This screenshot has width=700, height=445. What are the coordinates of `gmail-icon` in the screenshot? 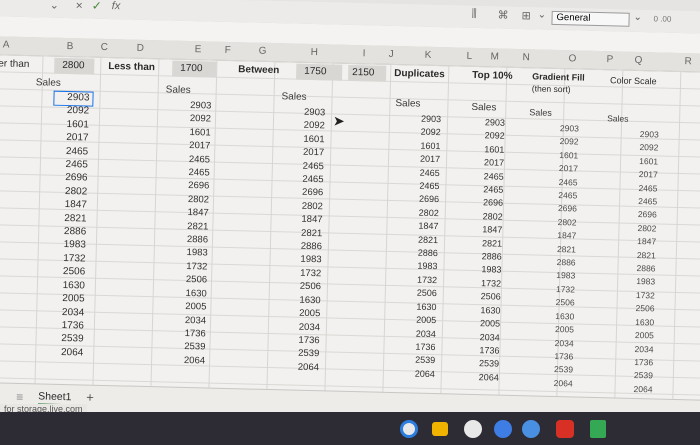 It's located at (473, 429).